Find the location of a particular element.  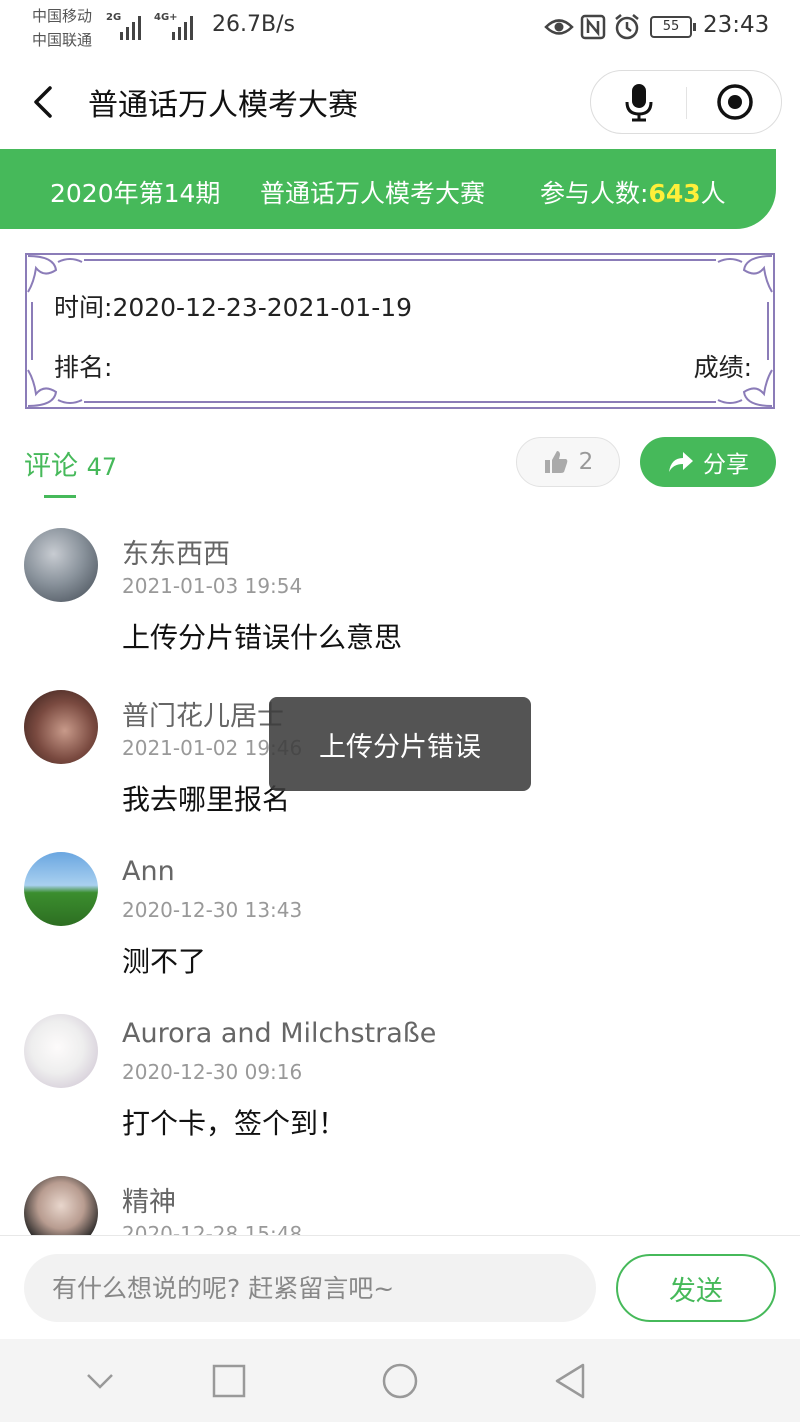

comment-time: 2020-12-30 09:16 is located at coordinates (212, 1072).